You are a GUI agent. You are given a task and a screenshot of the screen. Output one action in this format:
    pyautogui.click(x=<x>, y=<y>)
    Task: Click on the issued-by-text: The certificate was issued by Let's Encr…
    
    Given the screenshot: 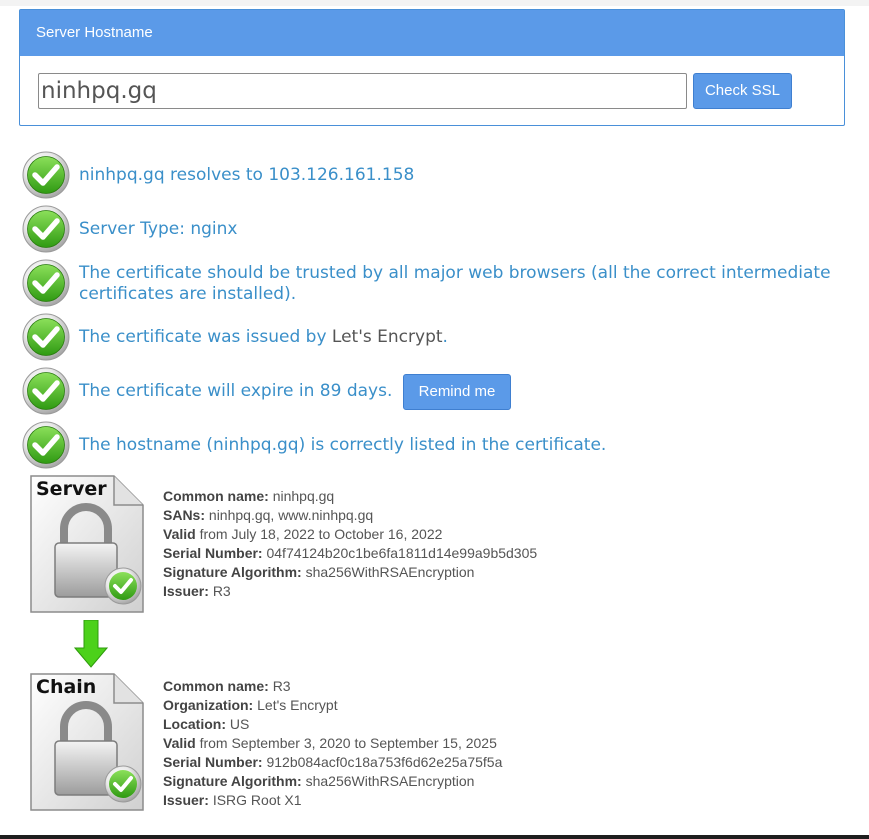 What is the action you would take?
    pyautogui.click(x=263, y=337)
    